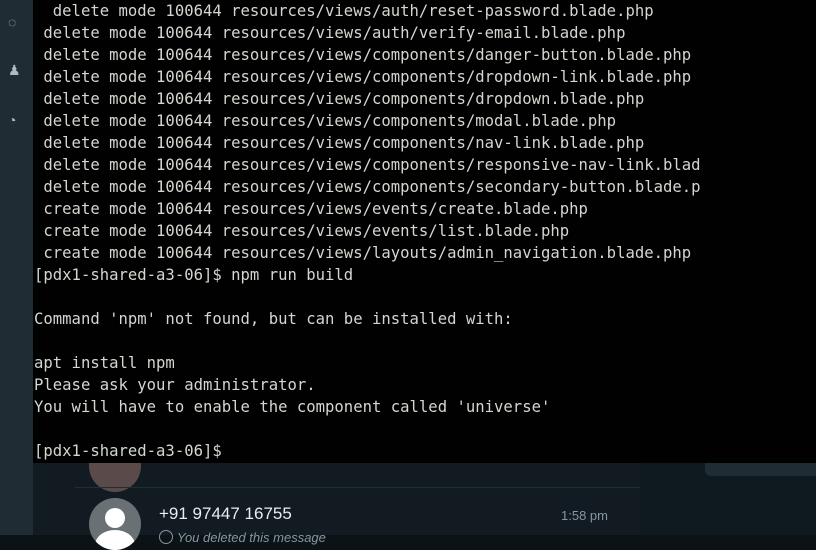  What do you see at coordinates (115, 524) in the screenshot?
I see `default-user-icon` at bounding box center [115, 524].